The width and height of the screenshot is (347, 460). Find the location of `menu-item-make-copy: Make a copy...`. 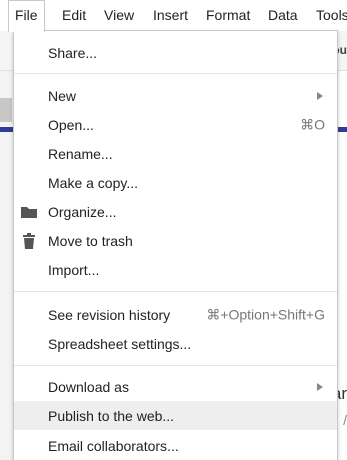

menu-item-make-copy: Make a copy... is located at coordinates (175, 182).